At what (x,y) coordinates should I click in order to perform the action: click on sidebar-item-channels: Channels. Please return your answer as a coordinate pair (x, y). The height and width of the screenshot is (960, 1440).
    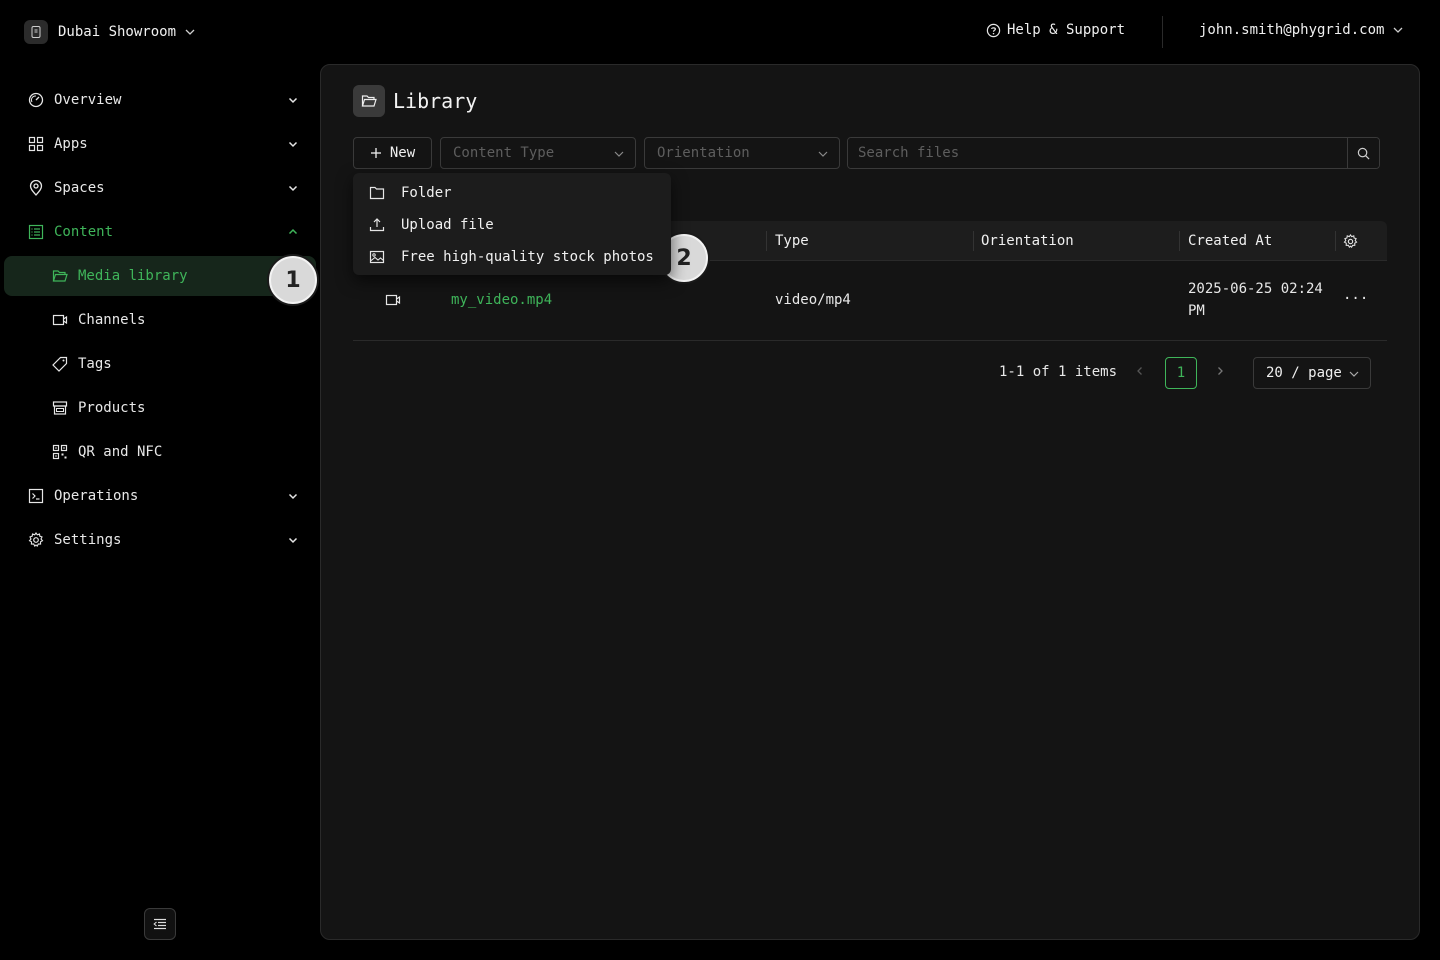
    Looking at the image, I should click on (160, 320).